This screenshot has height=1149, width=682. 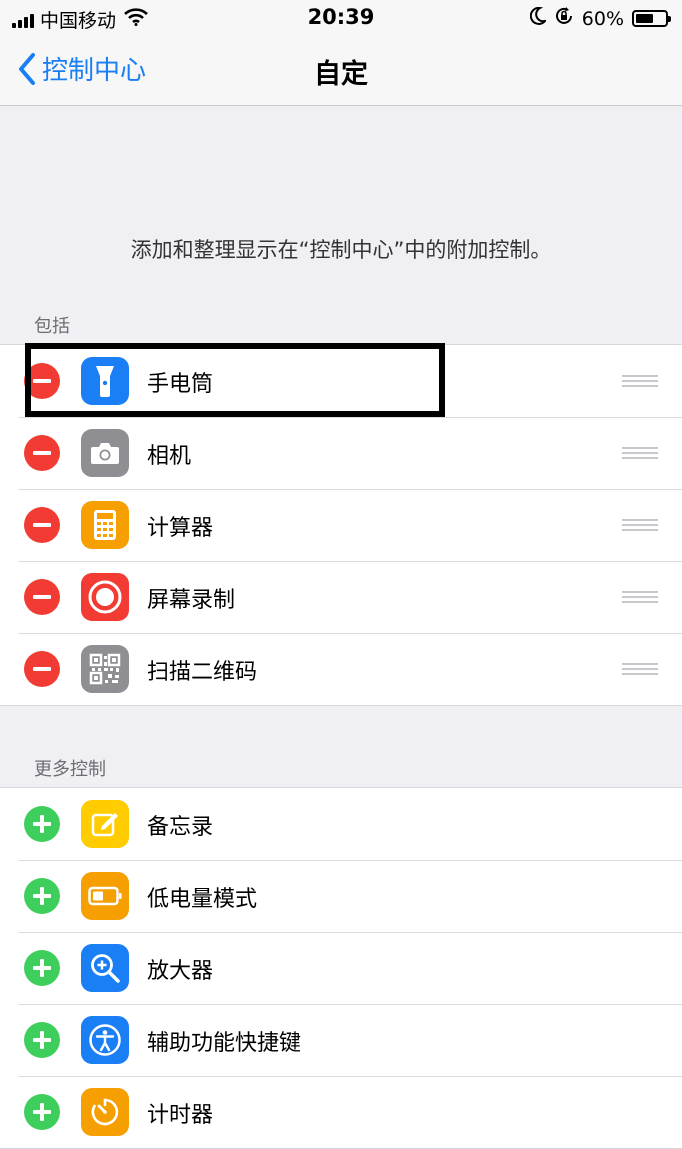 I want to click on list-item: 计时器, so click(x=341, y=1112).